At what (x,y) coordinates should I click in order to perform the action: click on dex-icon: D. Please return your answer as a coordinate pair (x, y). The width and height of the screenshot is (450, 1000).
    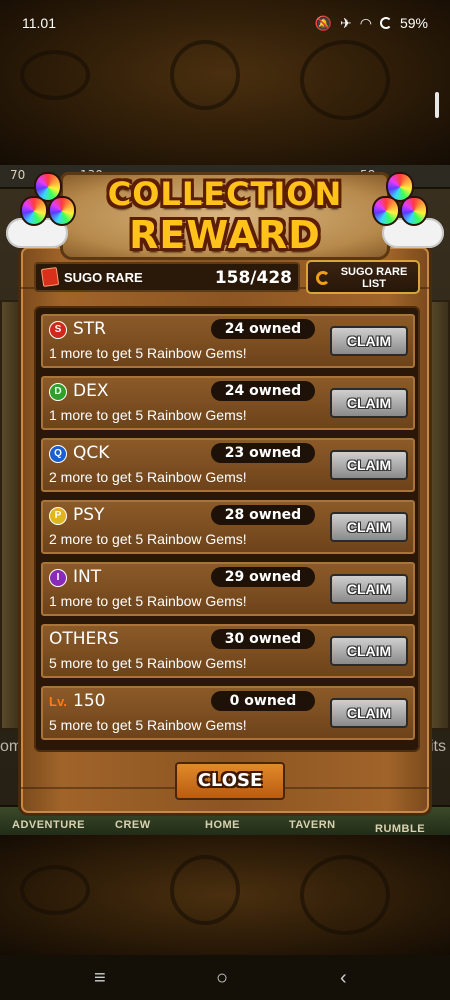
    Looking at the image, I should click on (58, 392).